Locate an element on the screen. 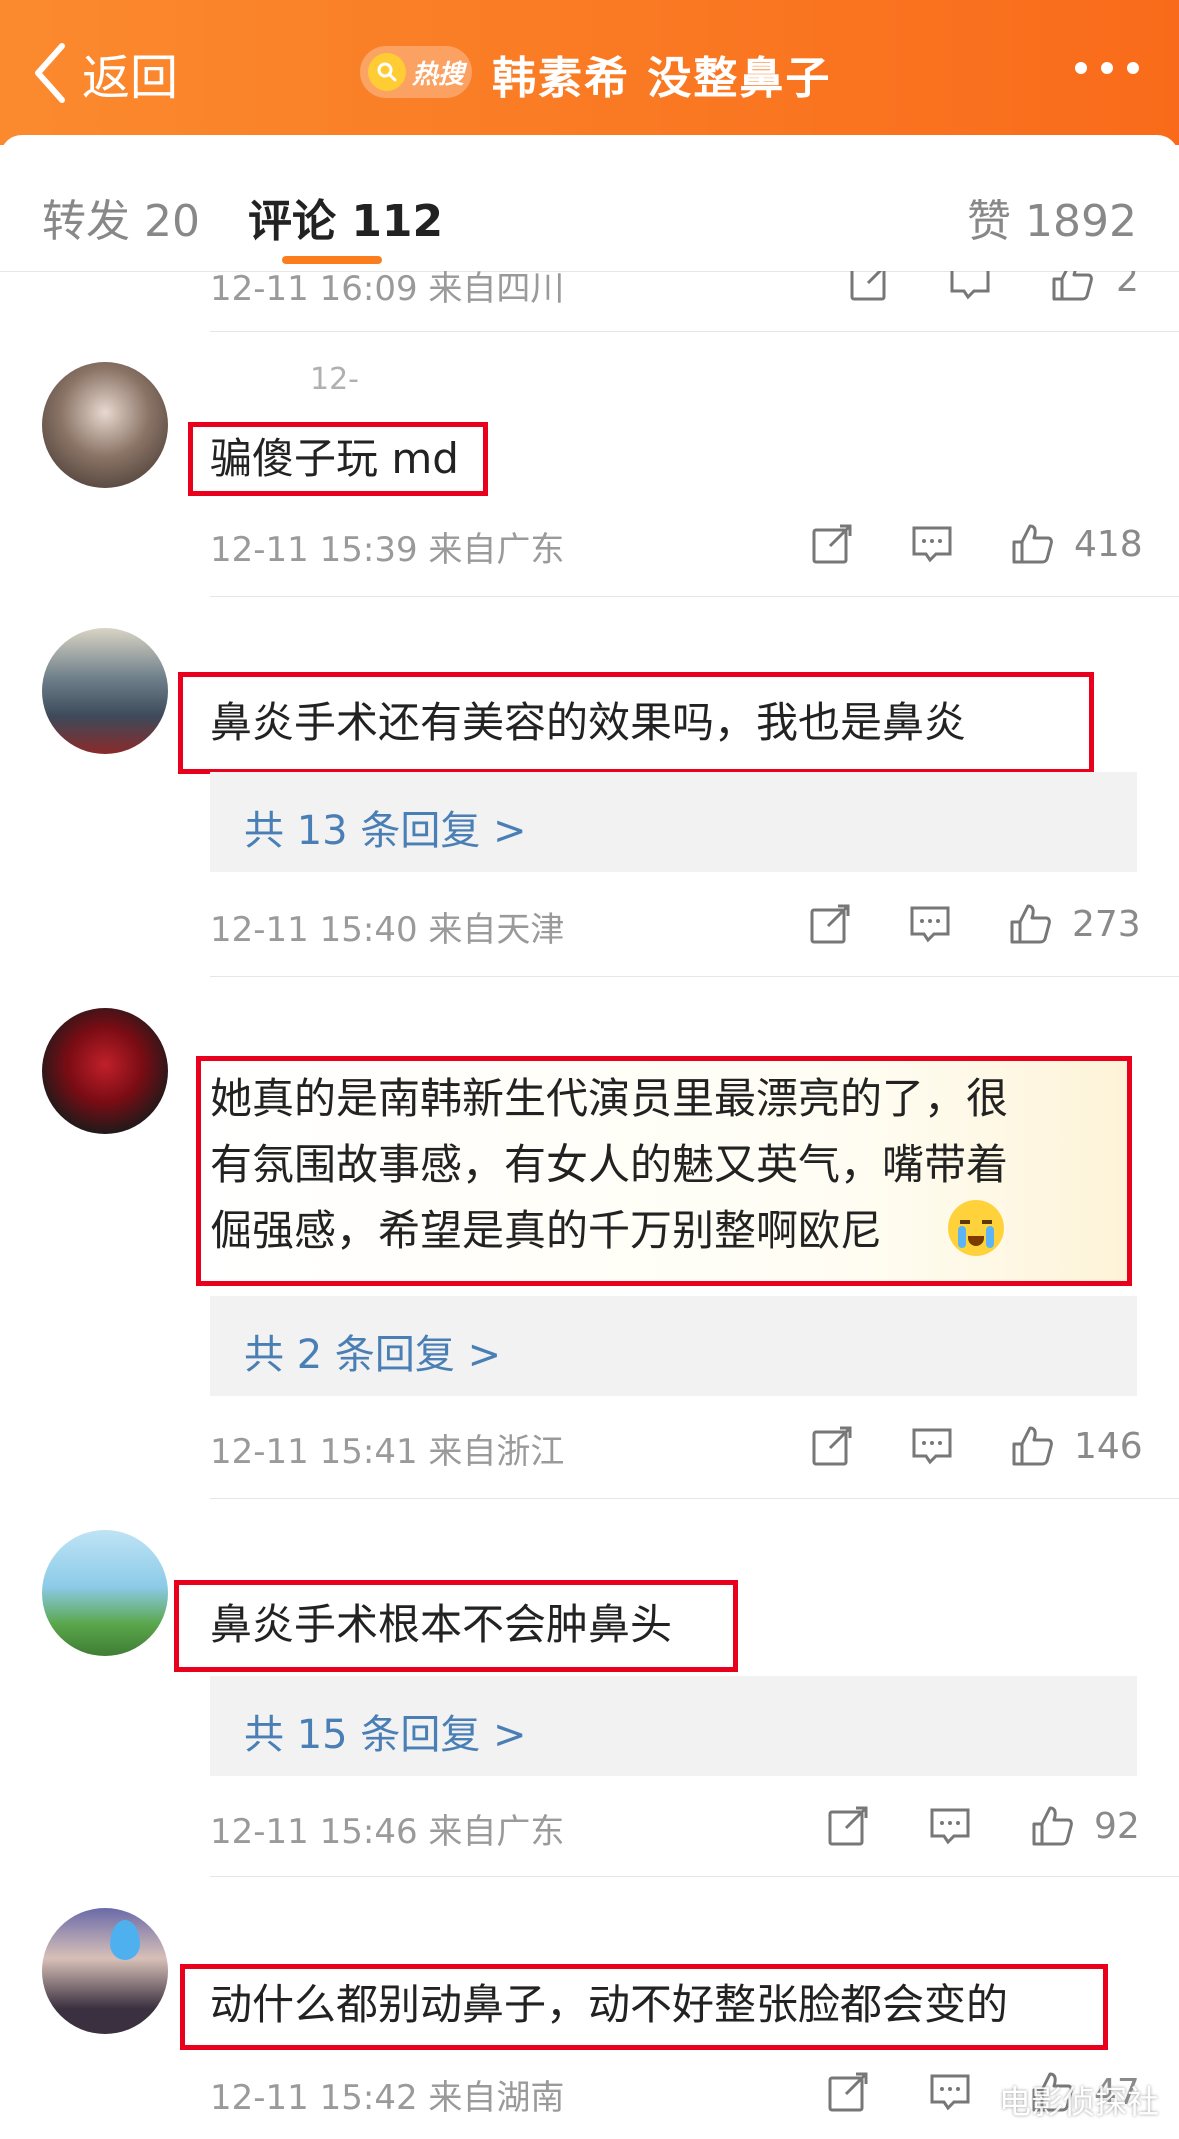  tab-comments: 评论 112 is located at coordinates (345, 217).